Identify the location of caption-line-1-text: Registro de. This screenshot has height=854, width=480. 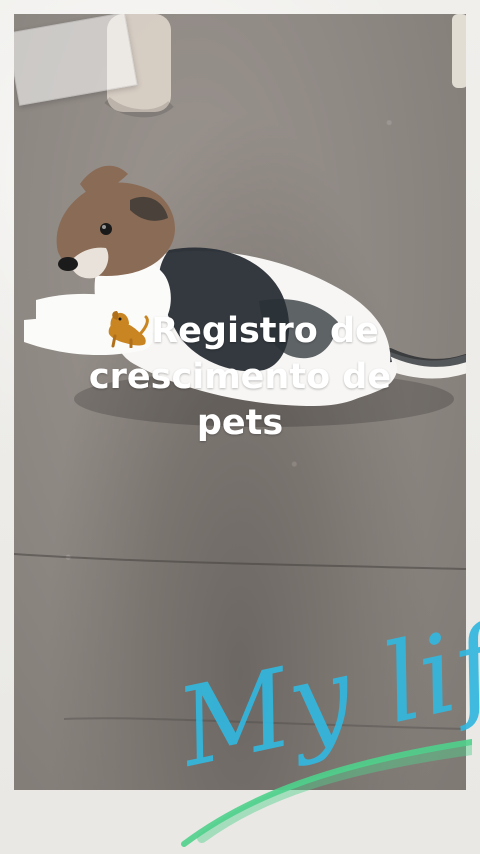
(265, 331).